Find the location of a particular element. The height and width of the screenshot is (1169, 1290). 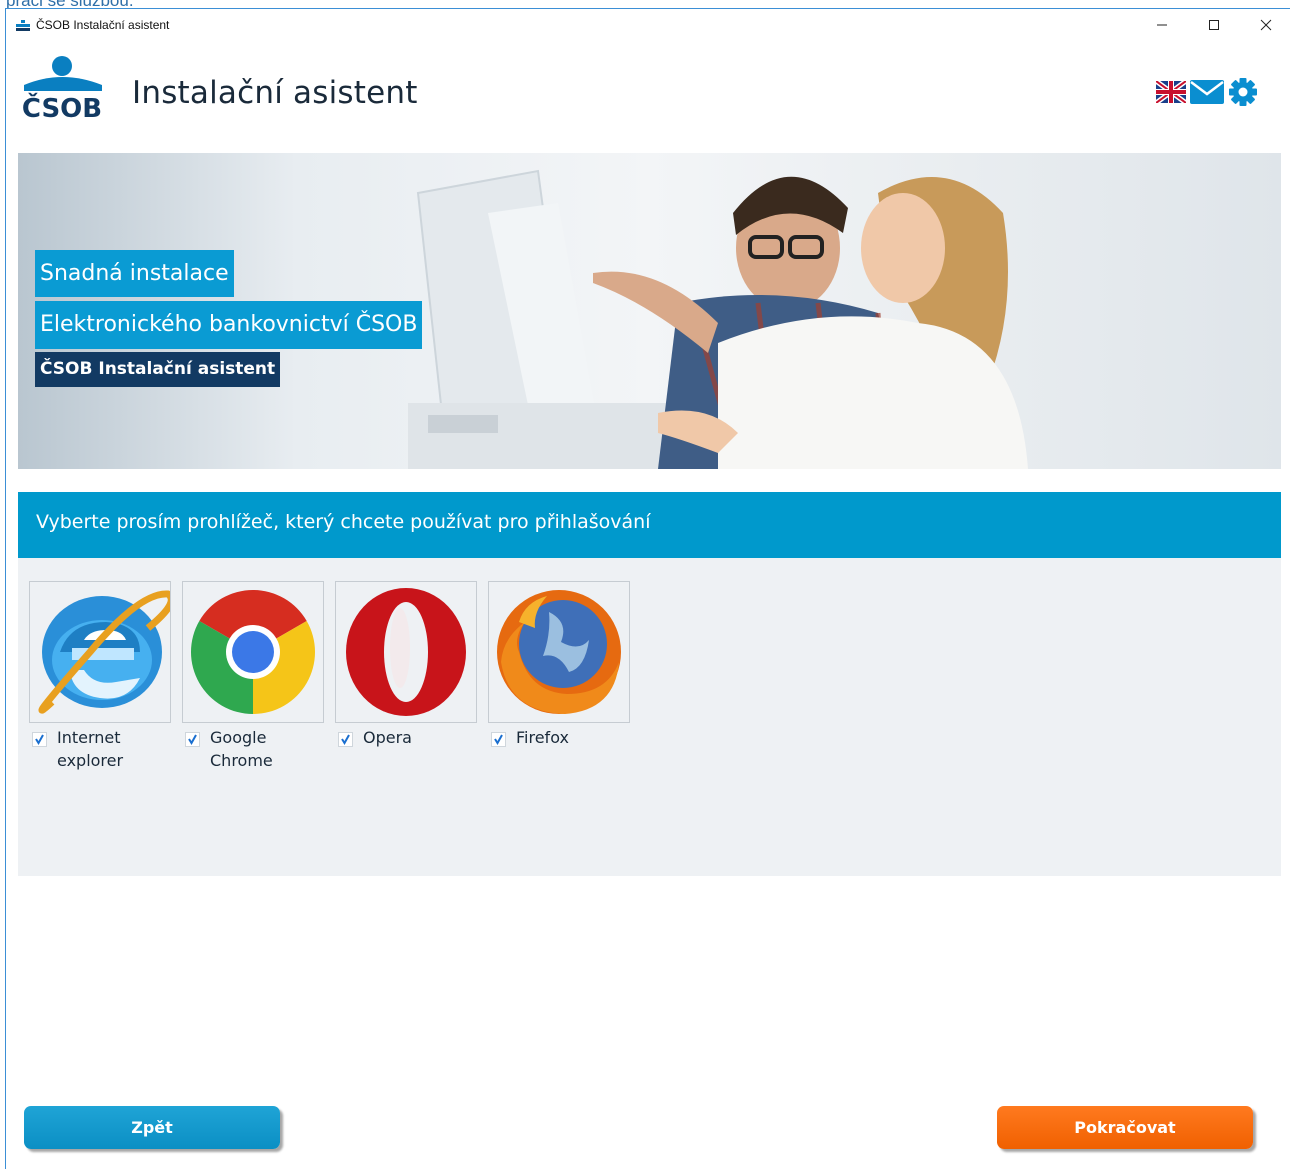

csob-logo: ČSOB is located at coordinates (62, 87).